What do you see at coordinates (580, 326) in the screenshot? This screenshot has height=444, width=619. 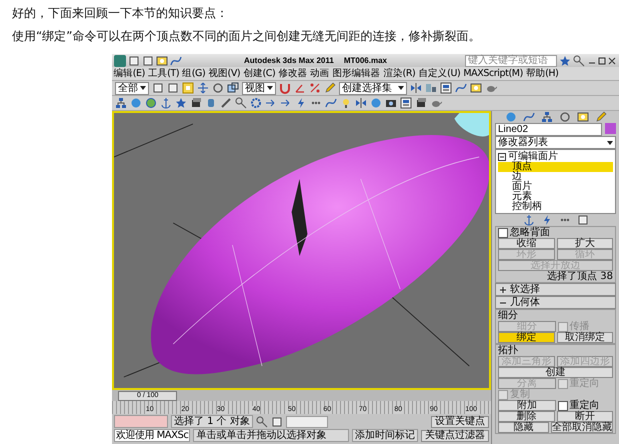 I see `checkbox-label: 传播` at bounding box center [580, 326].